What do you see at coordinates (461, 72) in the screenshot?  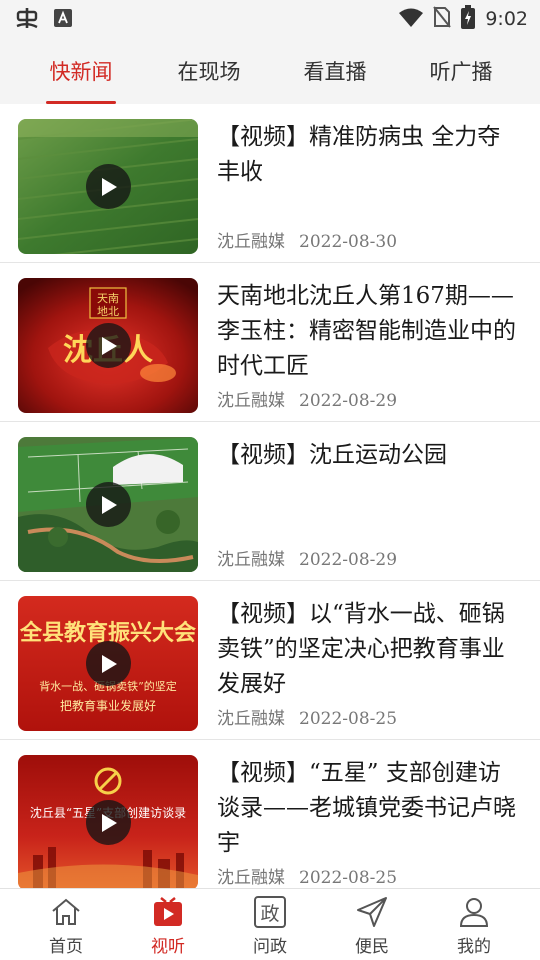 I see `tab-label: 听广播` at bounding box center [461, 72].